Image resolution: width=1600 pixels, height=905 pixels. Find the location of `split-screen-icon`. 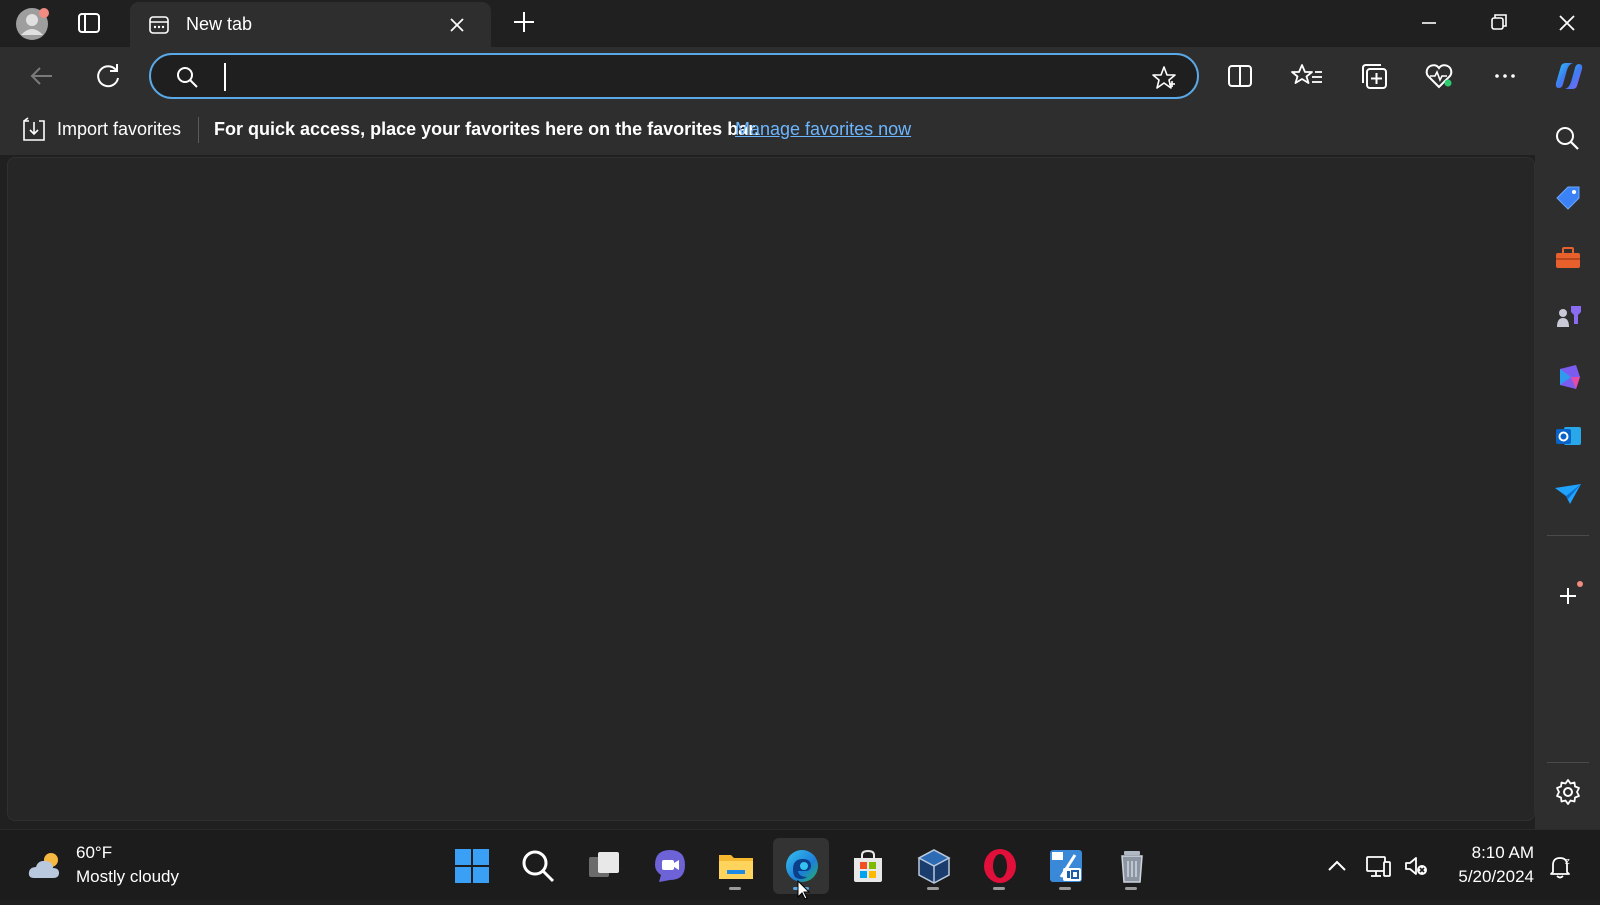

split-screen-icon is located at coordinates (1240, 76).